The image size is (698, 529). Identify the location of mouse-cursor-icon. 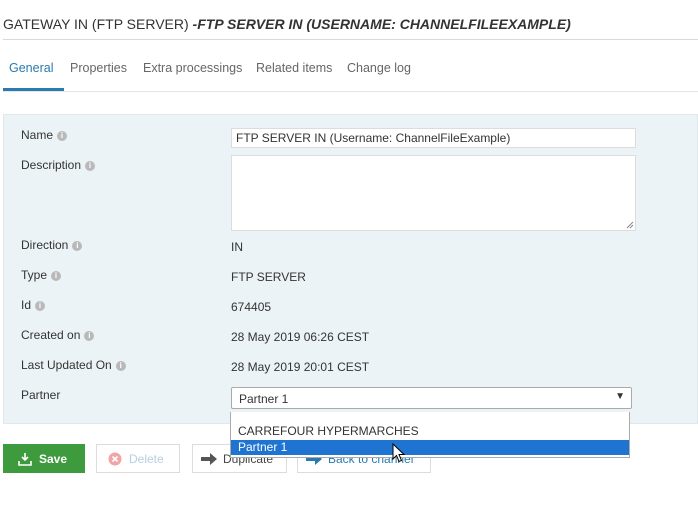
(399, 453).